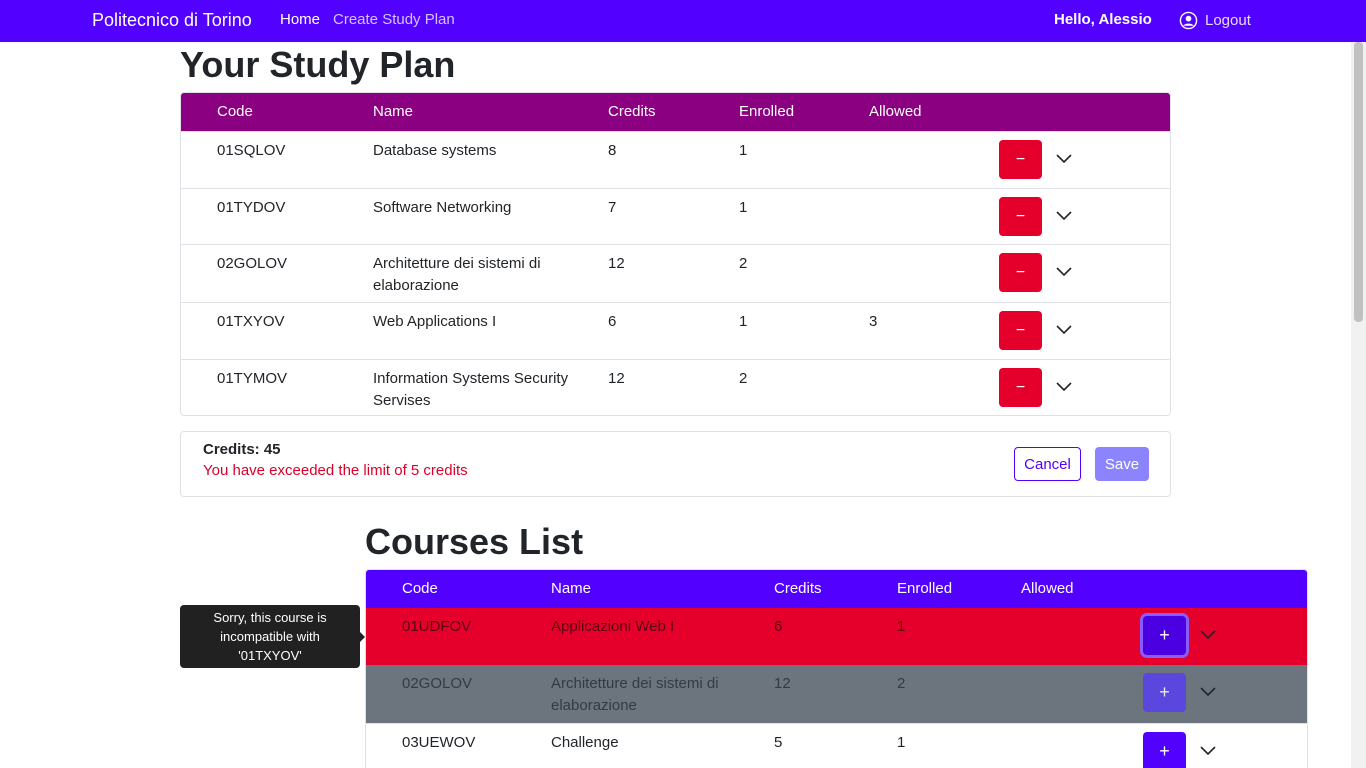 Image resolution: width=1366 pixels, height=768 pixels. What do you see at coordinates (172, 20) in the screenshot?
I see `brand-link: Politecnico di Torino` at bounding box center [172, 20].